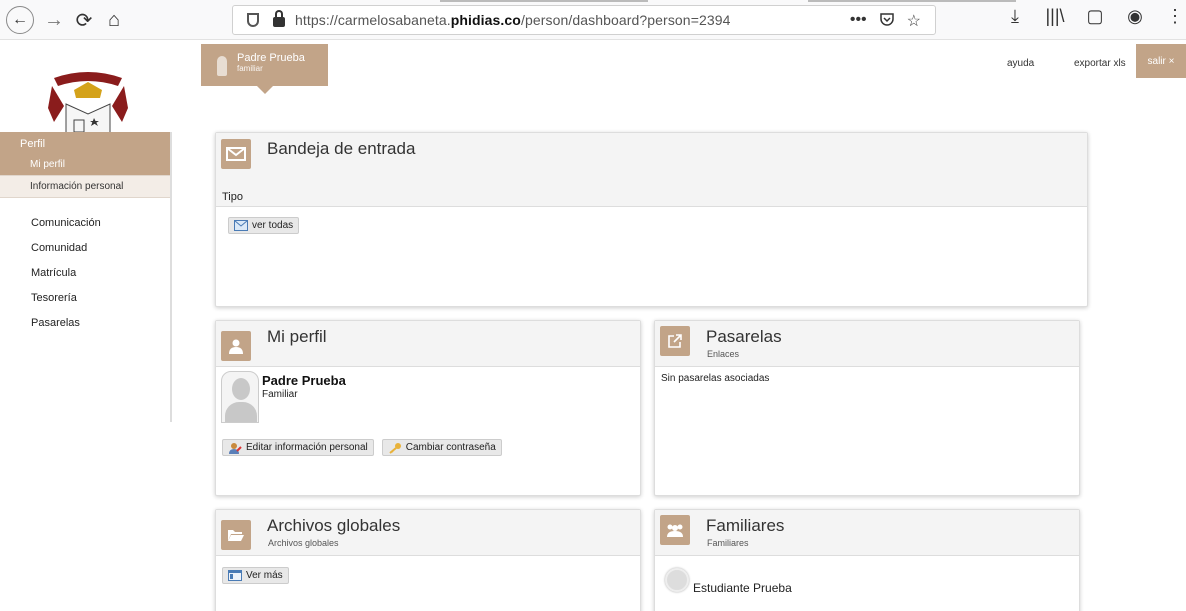 The image size is (1186, 611). What do you see at coordinates (114, 20) in the screenshot?
I see `home-button: ⌂` at bounding box center [114, 20].